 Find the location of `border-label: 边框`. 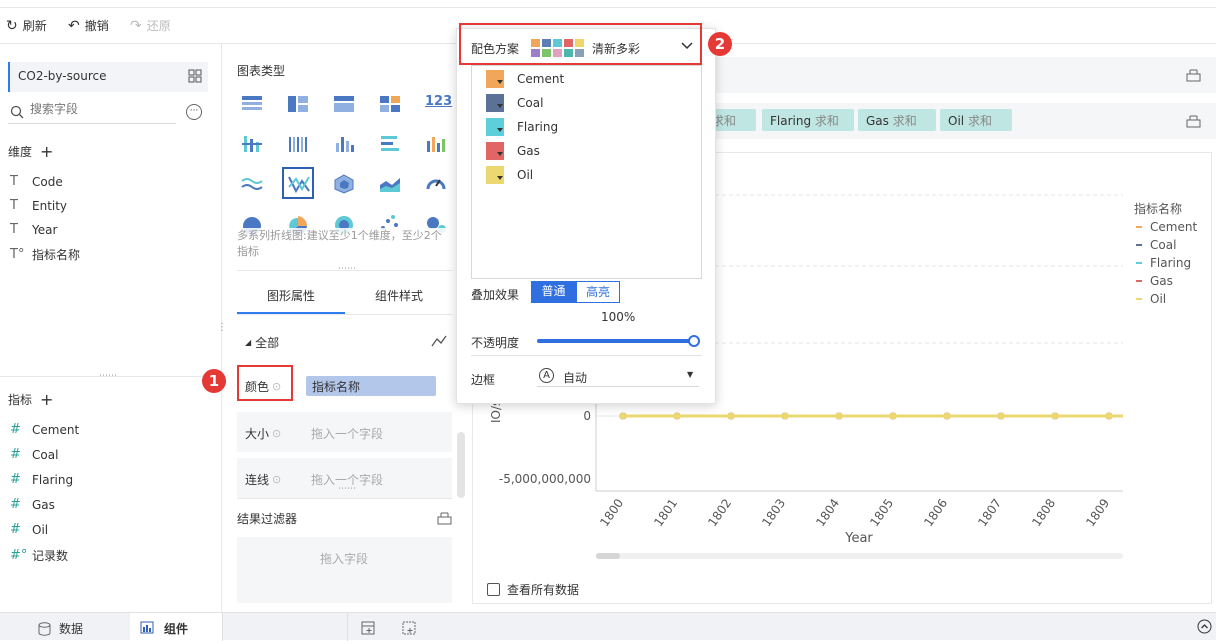

border-label: 边框 is located at coordinates (483, 380).